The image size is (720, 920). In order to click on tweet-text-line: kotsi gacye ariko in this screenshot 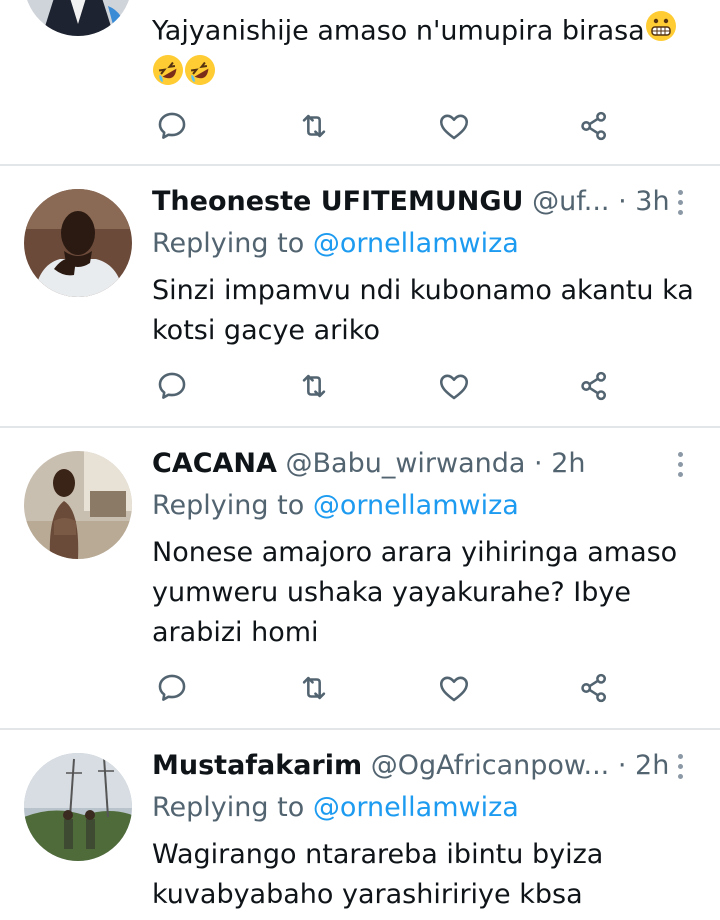, I will do `click(266, 330)`.